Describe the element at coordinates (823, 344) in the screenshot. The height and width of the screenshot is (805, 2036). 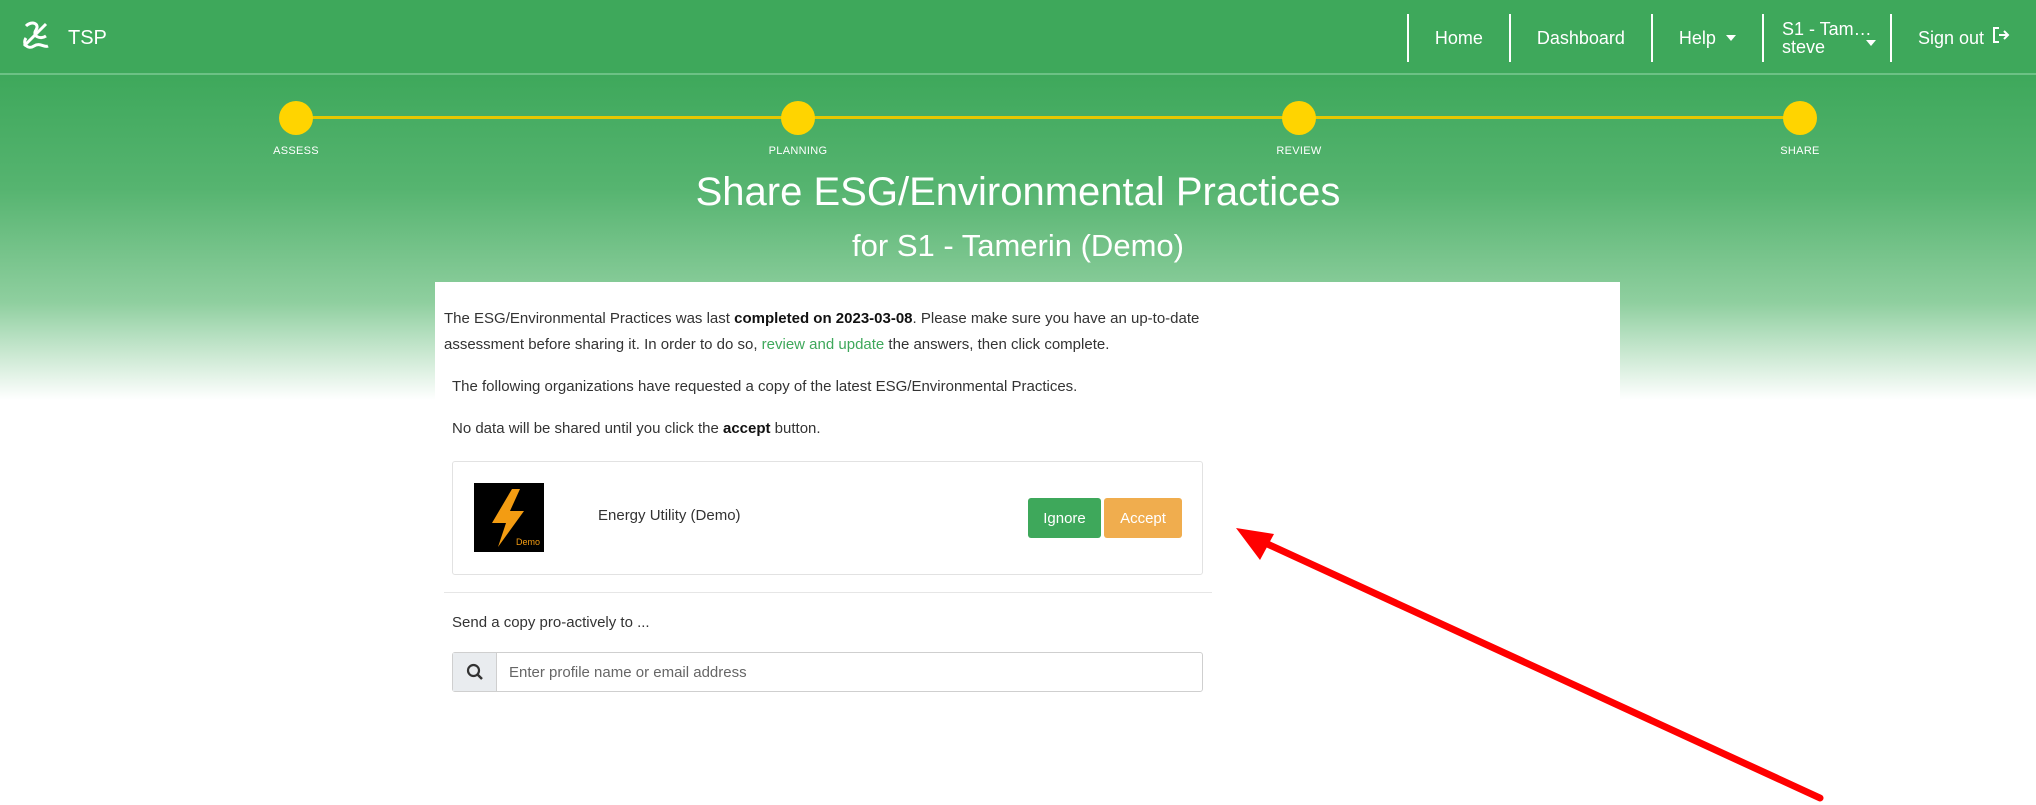
I see `review-update-link: review and update` at that location.